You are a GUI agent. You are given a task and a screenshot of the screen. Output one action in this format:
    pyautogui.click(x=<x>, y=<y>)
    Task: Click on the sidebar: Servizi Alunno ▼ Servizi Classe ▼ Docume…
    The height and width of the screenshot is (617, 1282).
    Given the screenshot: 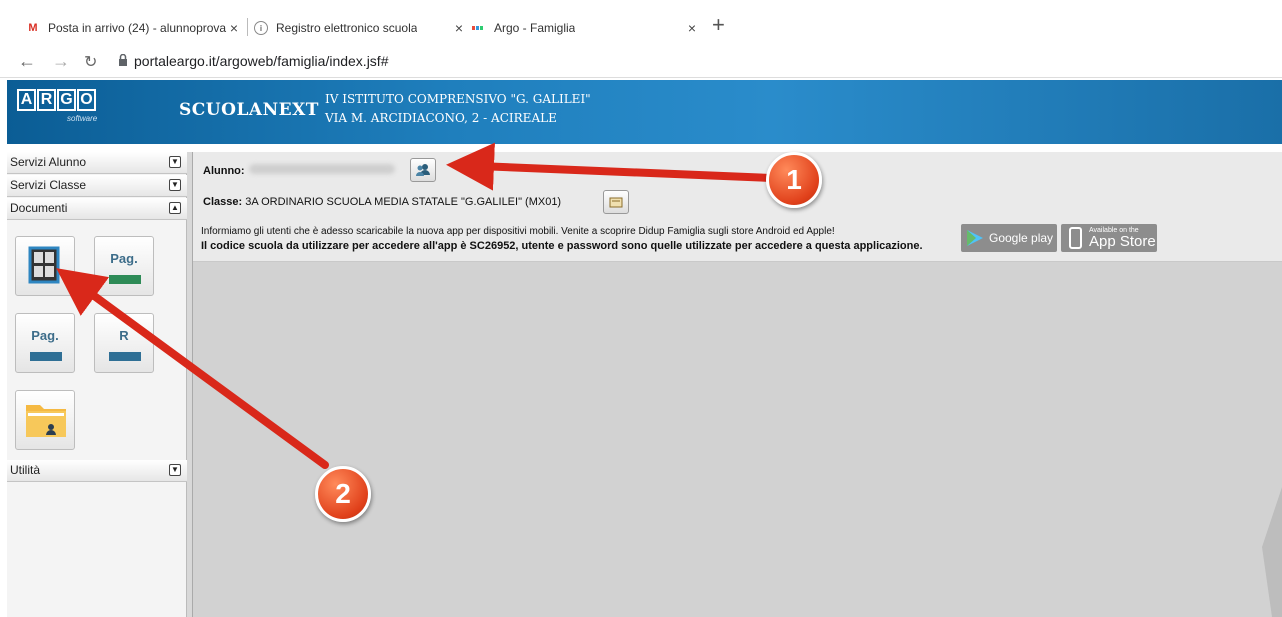 What is the action you would take?
    pyautogui.click(x=97, y=384)
    